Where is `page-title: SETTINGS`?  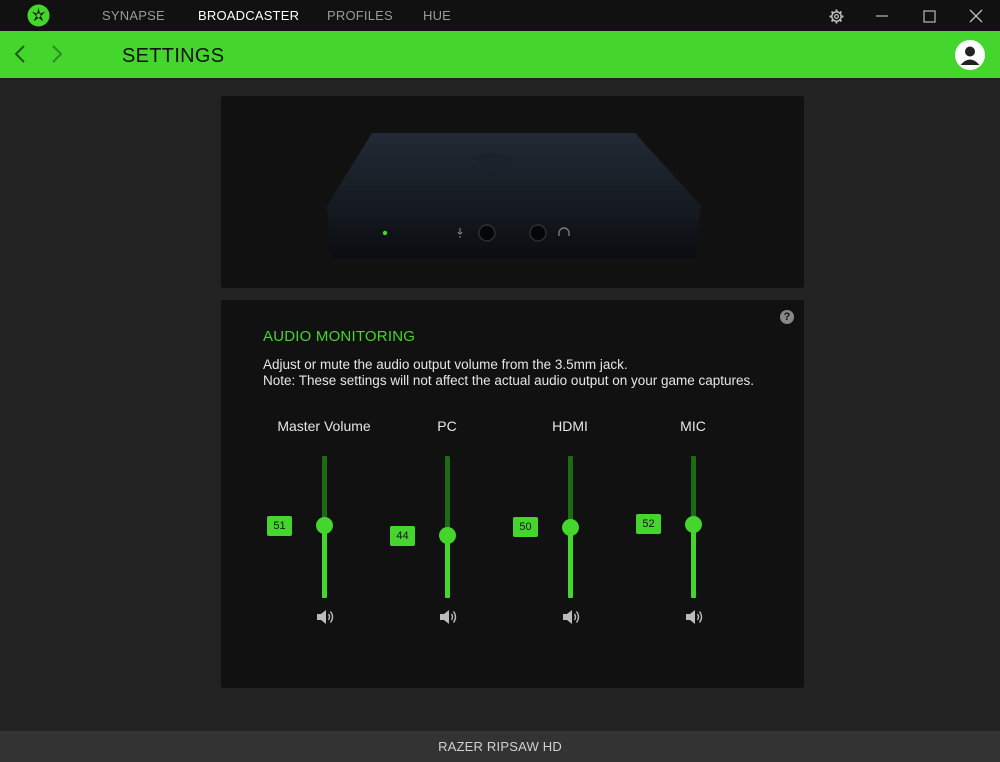 page-title: SETTINGS is located at coordinates (173, 56).